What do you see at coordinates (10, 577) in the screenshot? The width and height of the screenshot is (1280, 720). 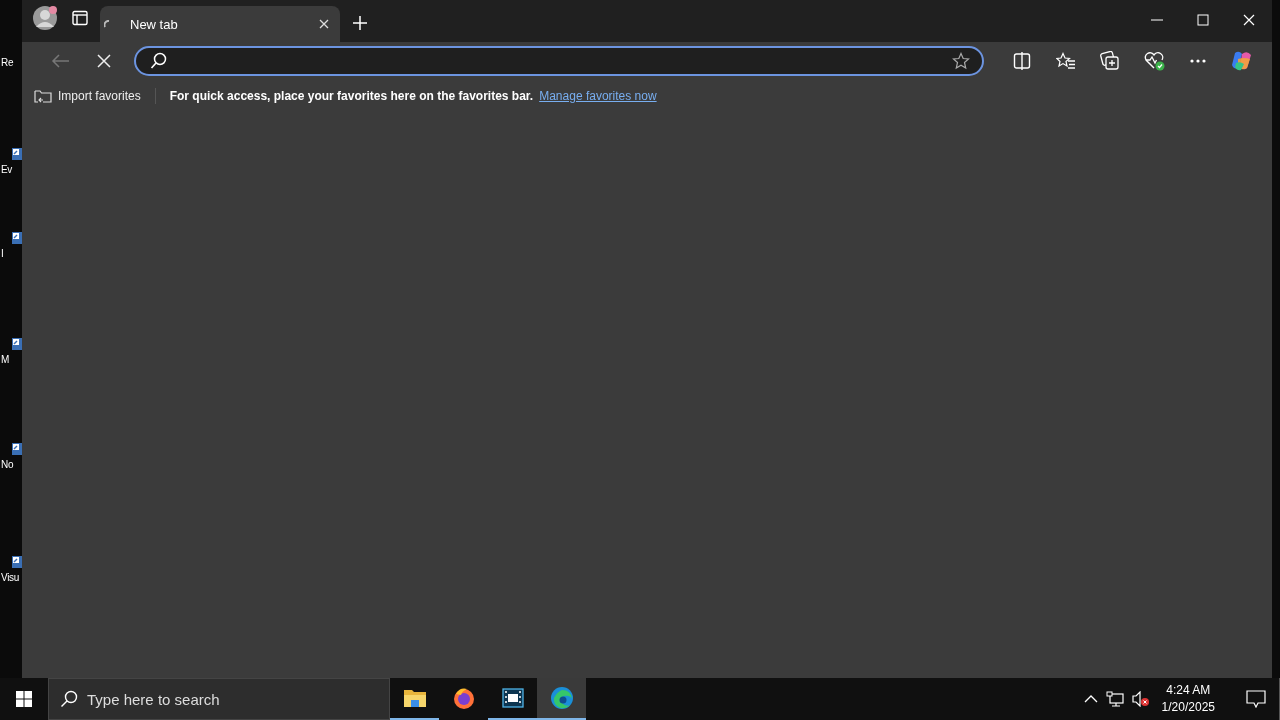 I see `desktop-icon-label: Visu` at bounding box center [10, 577].